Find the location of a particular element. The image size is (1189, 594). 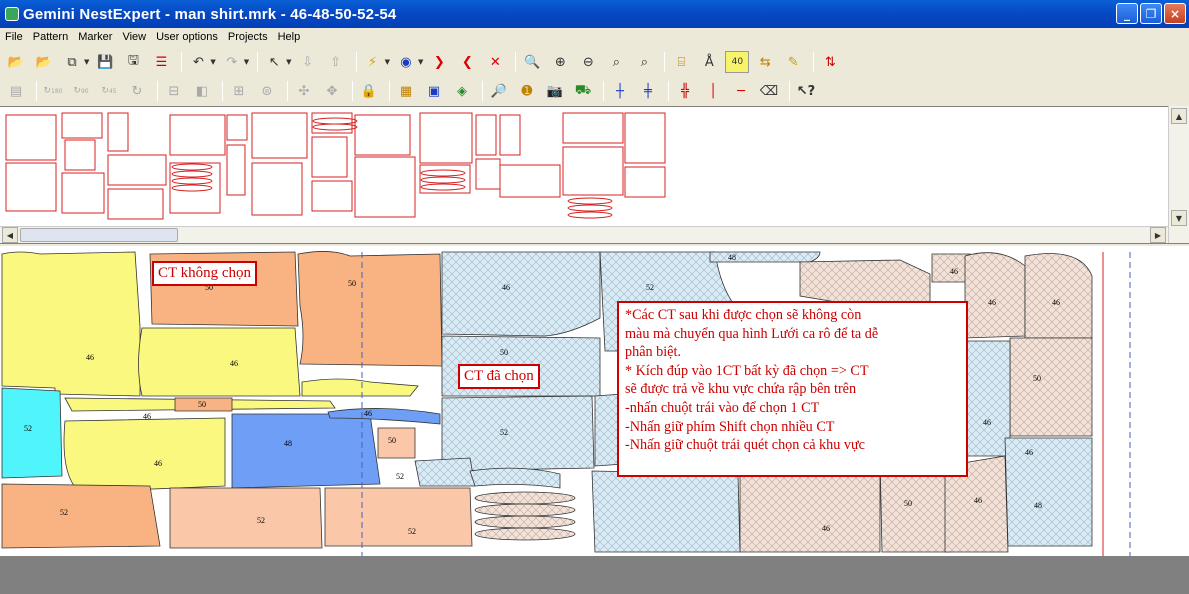

toggle-icon: ⇅ is located at coordinates (830, 62).